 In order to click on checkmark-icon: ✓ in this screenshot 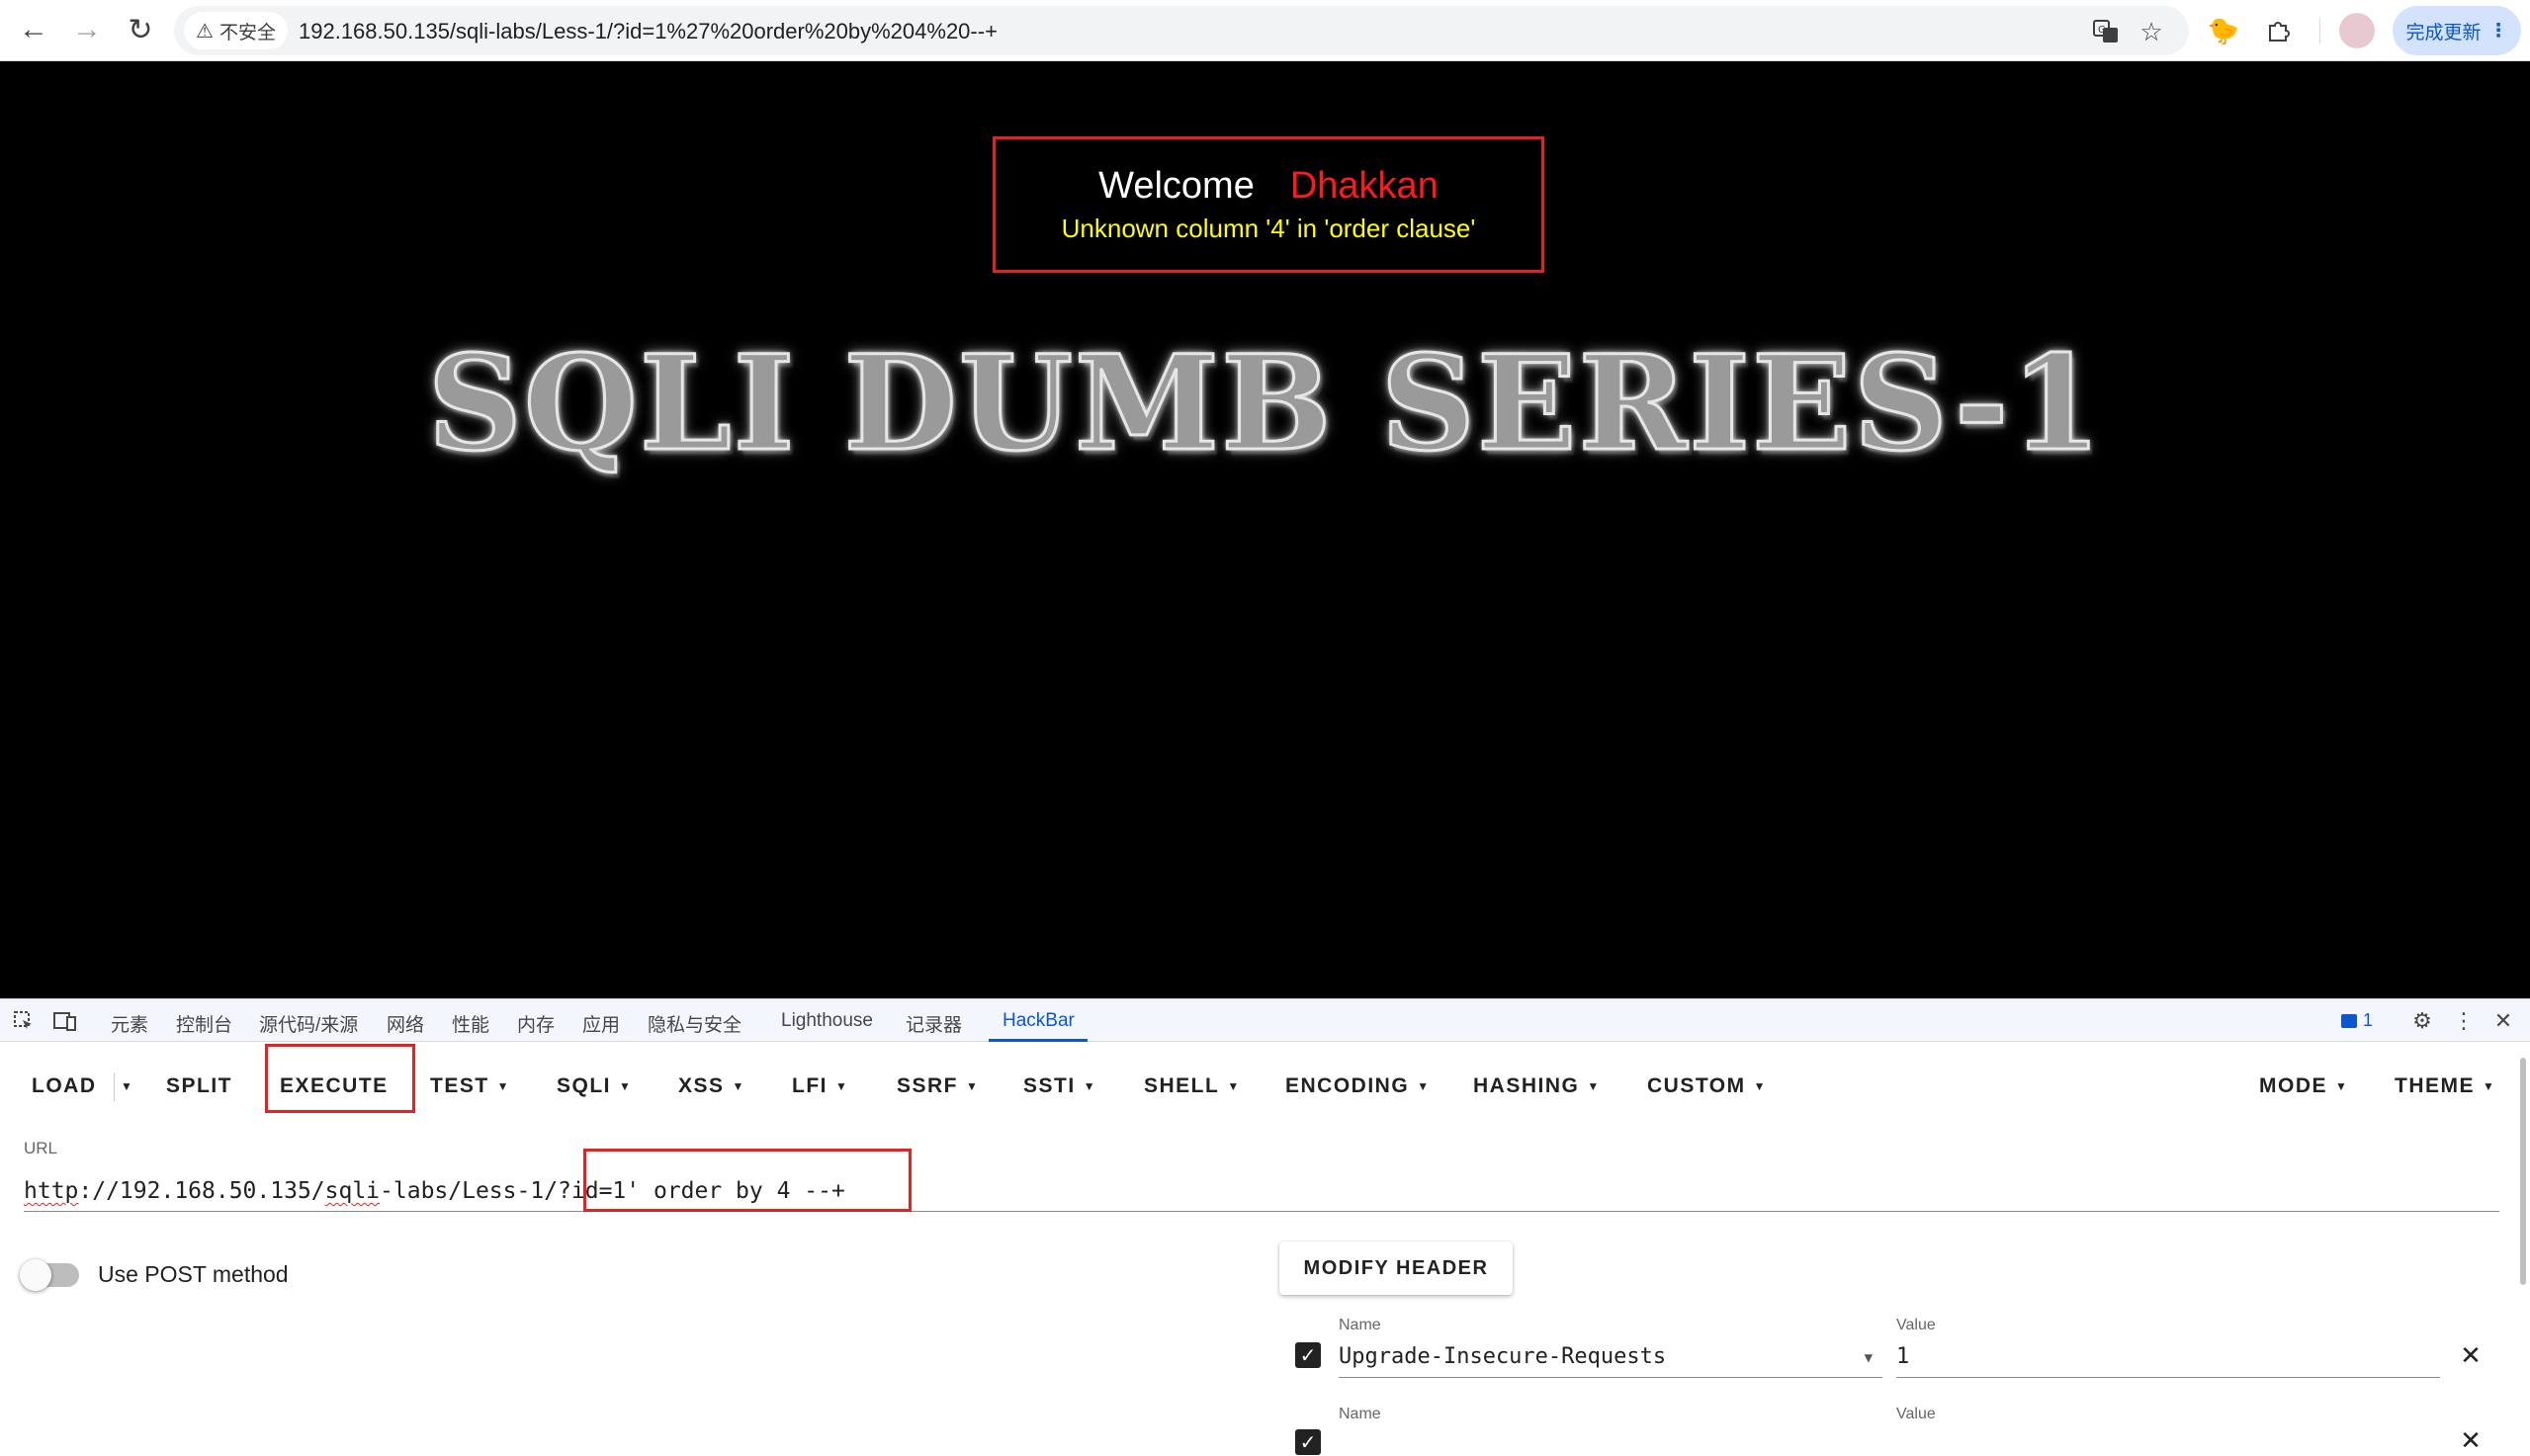, I will do `click(1308, 1355)`.